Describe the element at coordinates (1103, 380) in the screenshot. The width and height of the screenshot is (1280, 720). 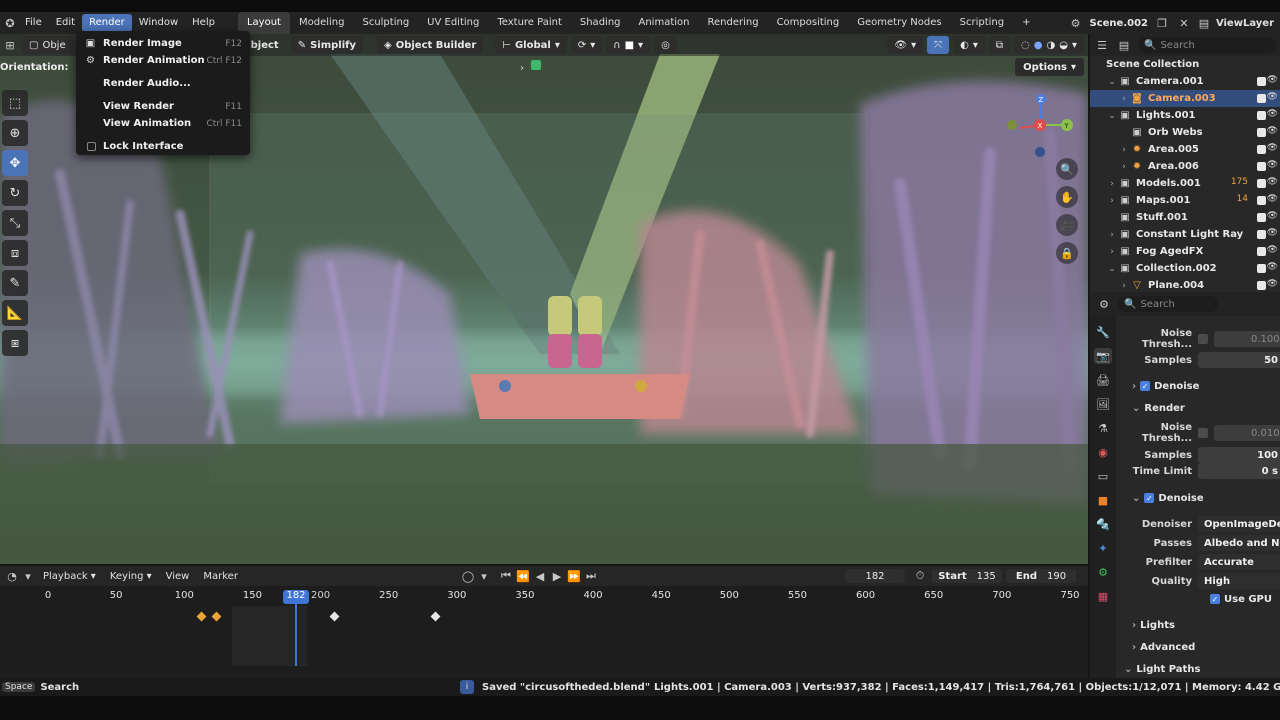
I see `output-properties-icon: 🖨` at that location.